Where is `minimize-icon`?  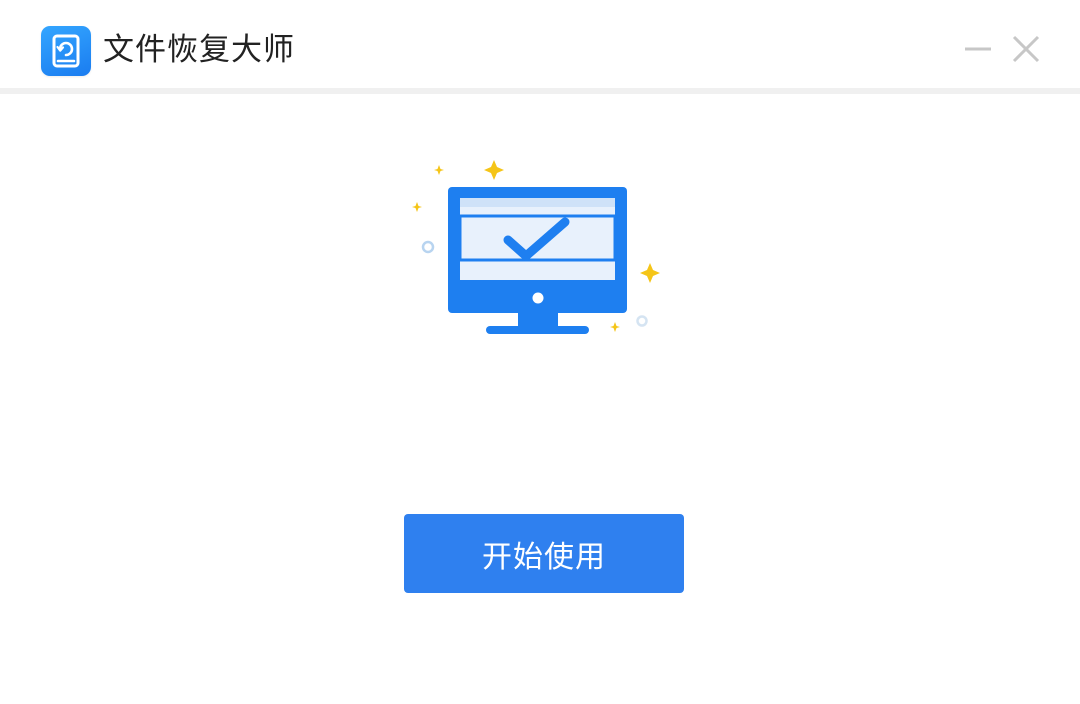 minimize-icon is located at coordinates (978, 49).